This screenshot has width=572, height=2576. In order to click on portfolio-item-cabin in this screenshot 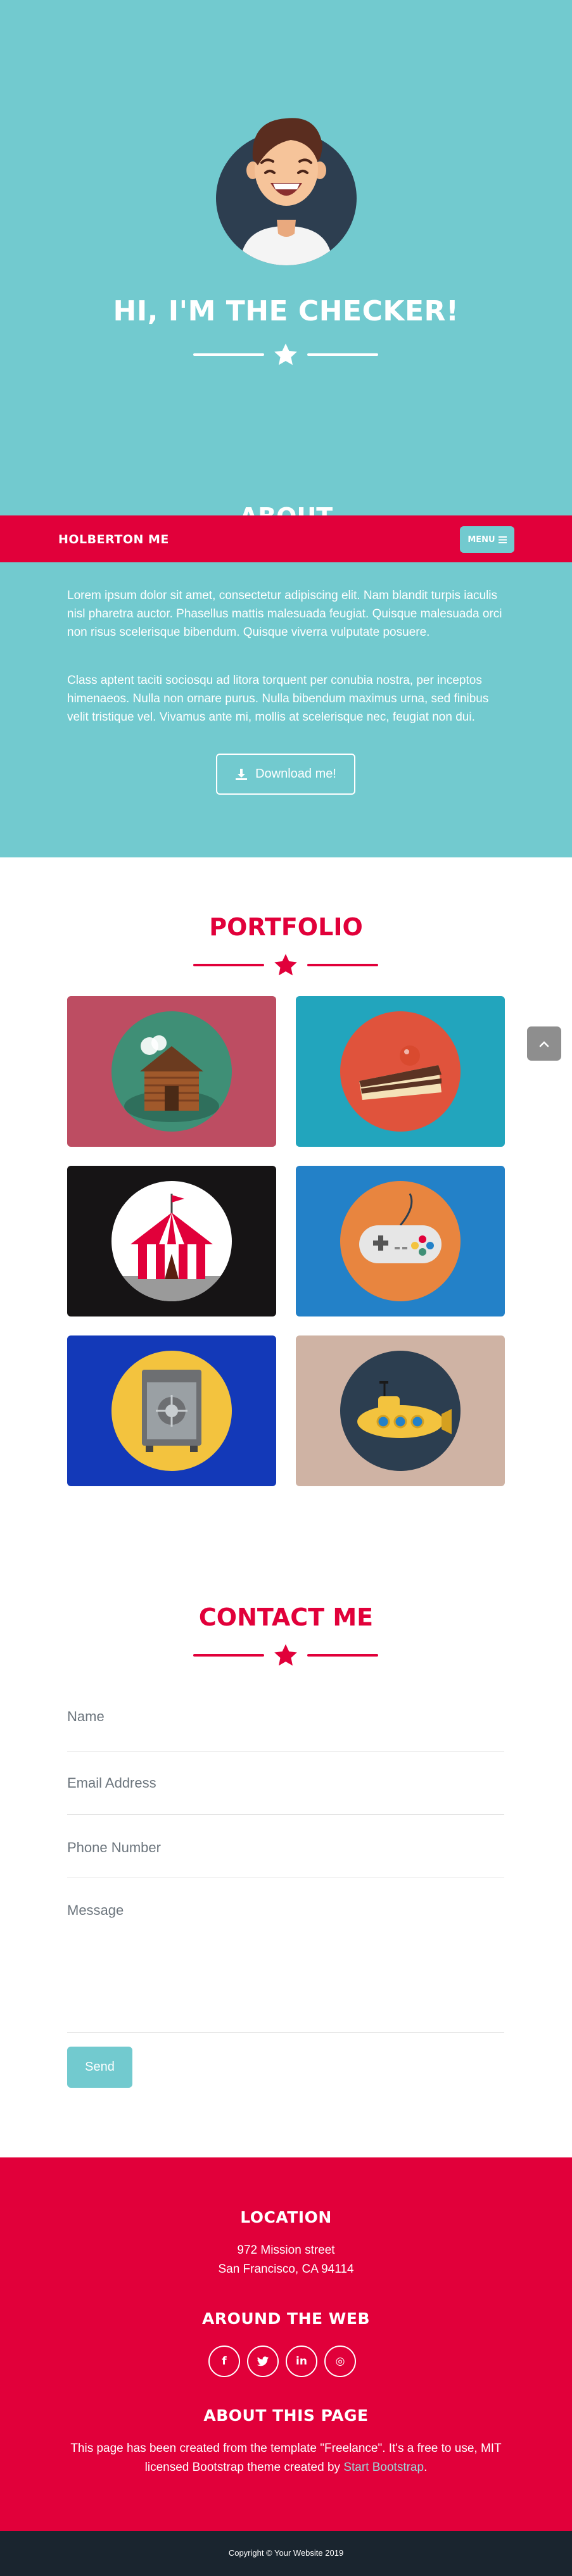, I will do `click(172, 1071)`.